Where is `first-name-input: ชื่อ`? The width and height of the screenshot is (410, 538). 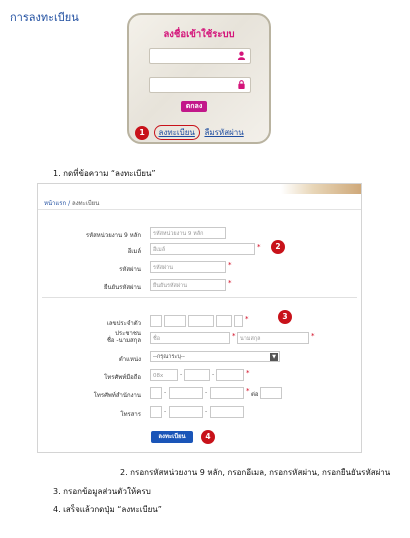
first-name-input: ชื่อ is located at coordinates (190, 338).